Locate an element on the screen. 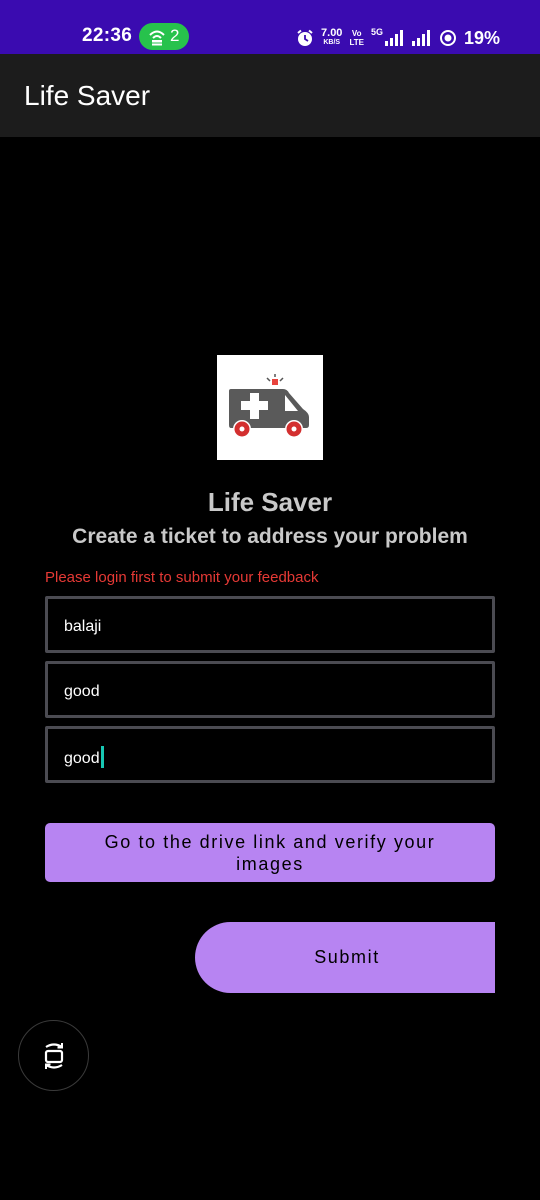 This screenshot has width=540, height=1200. status-time: 22:36 is located at coordinates (107, 35).